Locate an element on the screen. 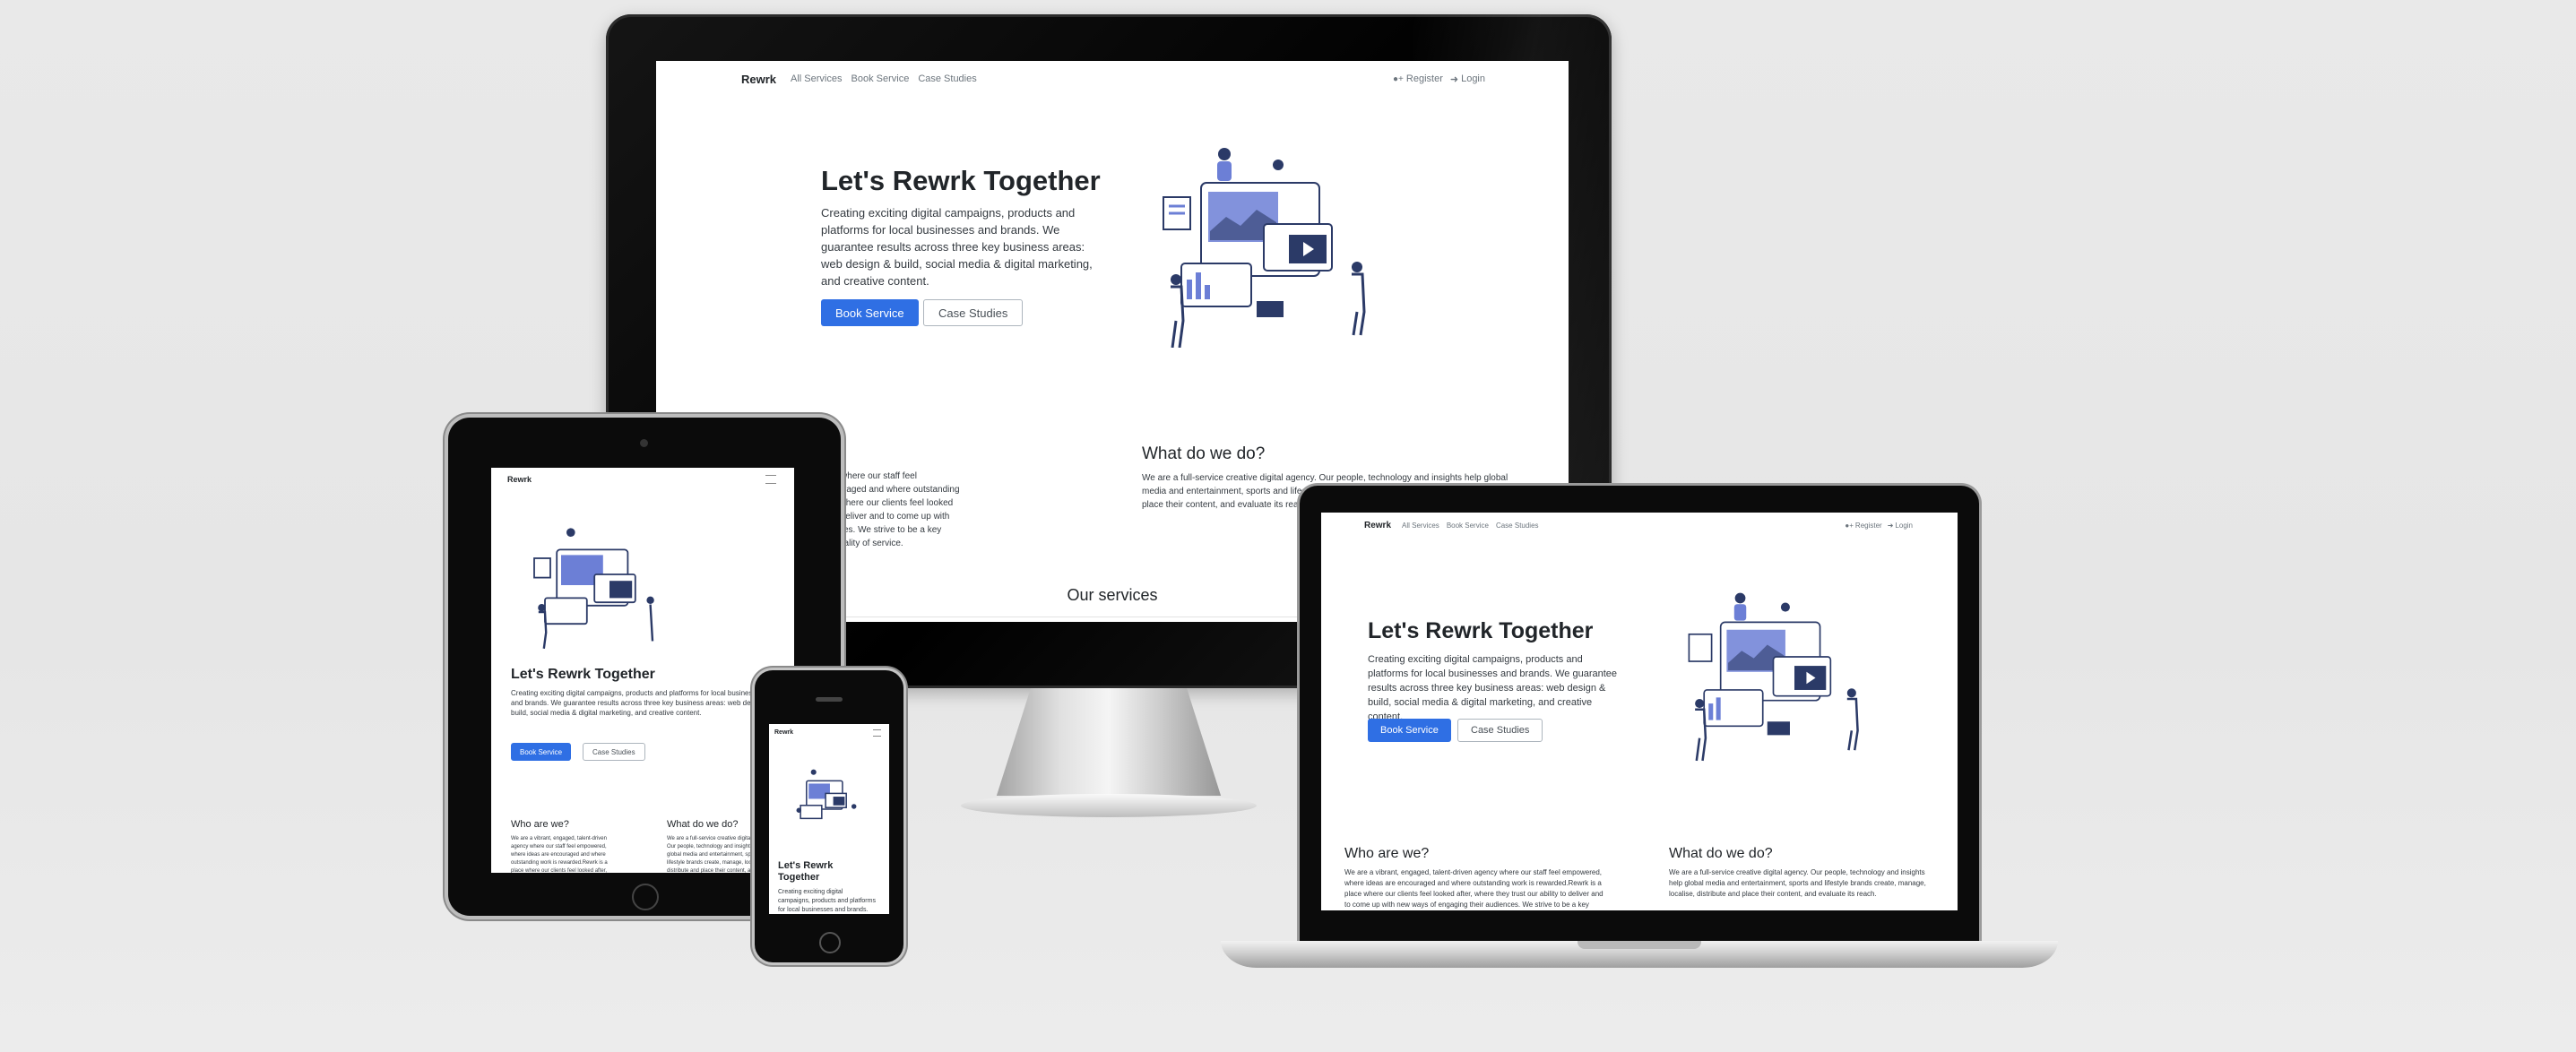 The height and width of the screenshot is (1052, 2576). what-title: What do we do? is located at coordinates (1204, 453).